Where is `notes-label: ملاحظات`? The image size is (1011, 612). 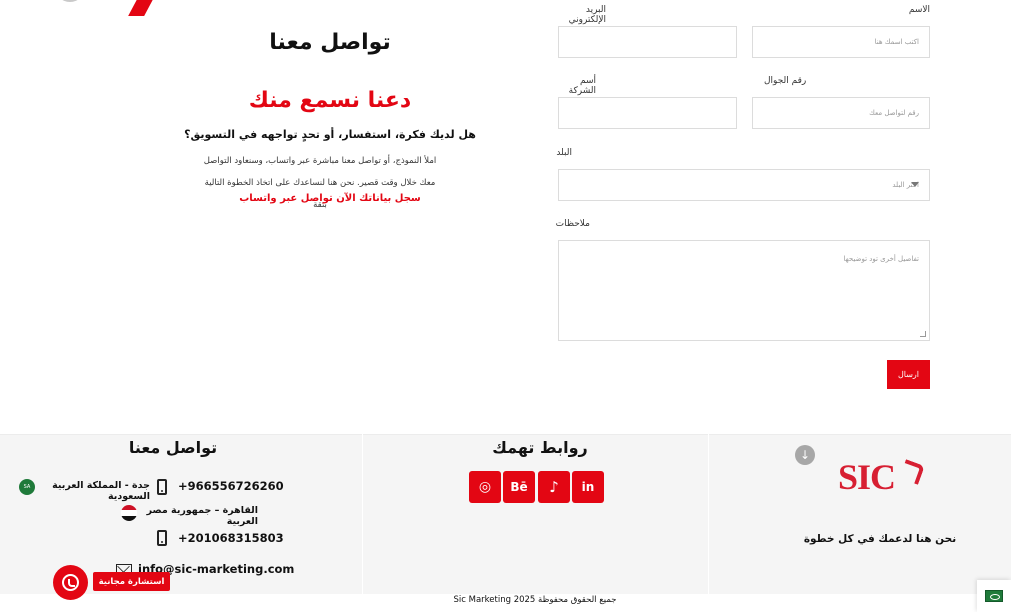 notes-label: ملاحظات is located at coordinates (572, 224).